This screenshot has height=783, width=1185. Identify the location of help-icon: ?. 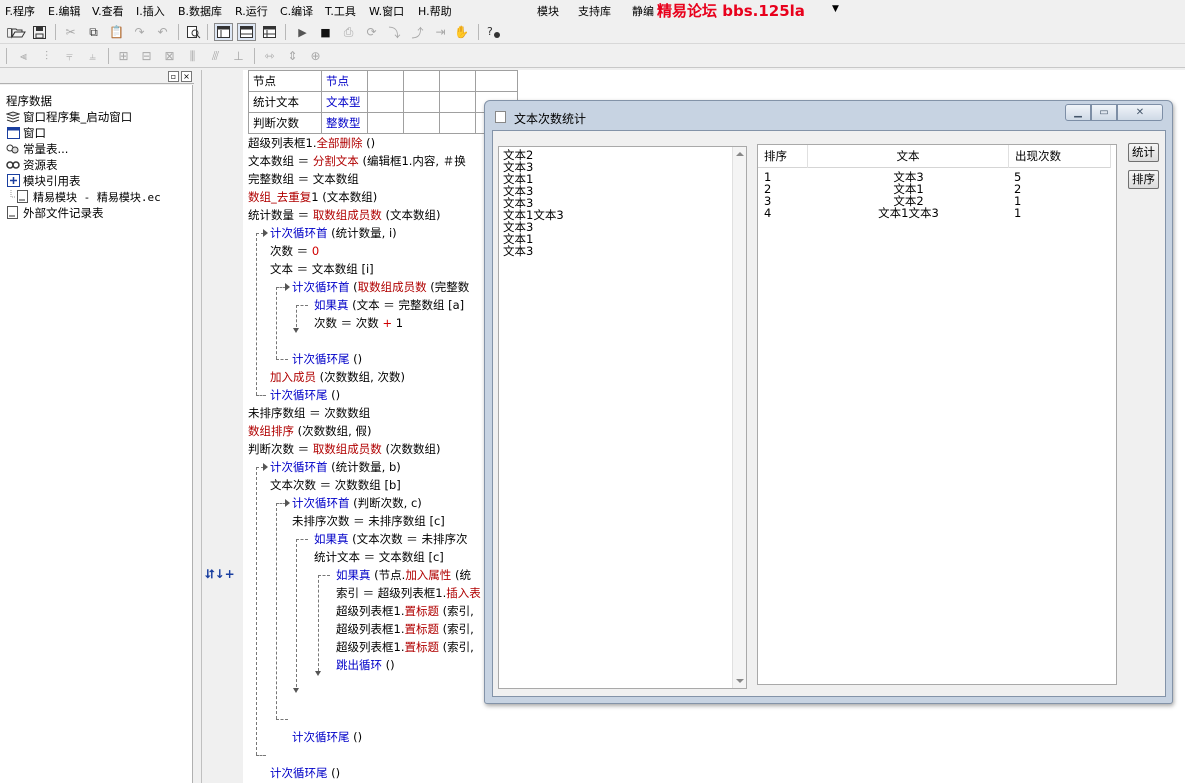
(494, 32).